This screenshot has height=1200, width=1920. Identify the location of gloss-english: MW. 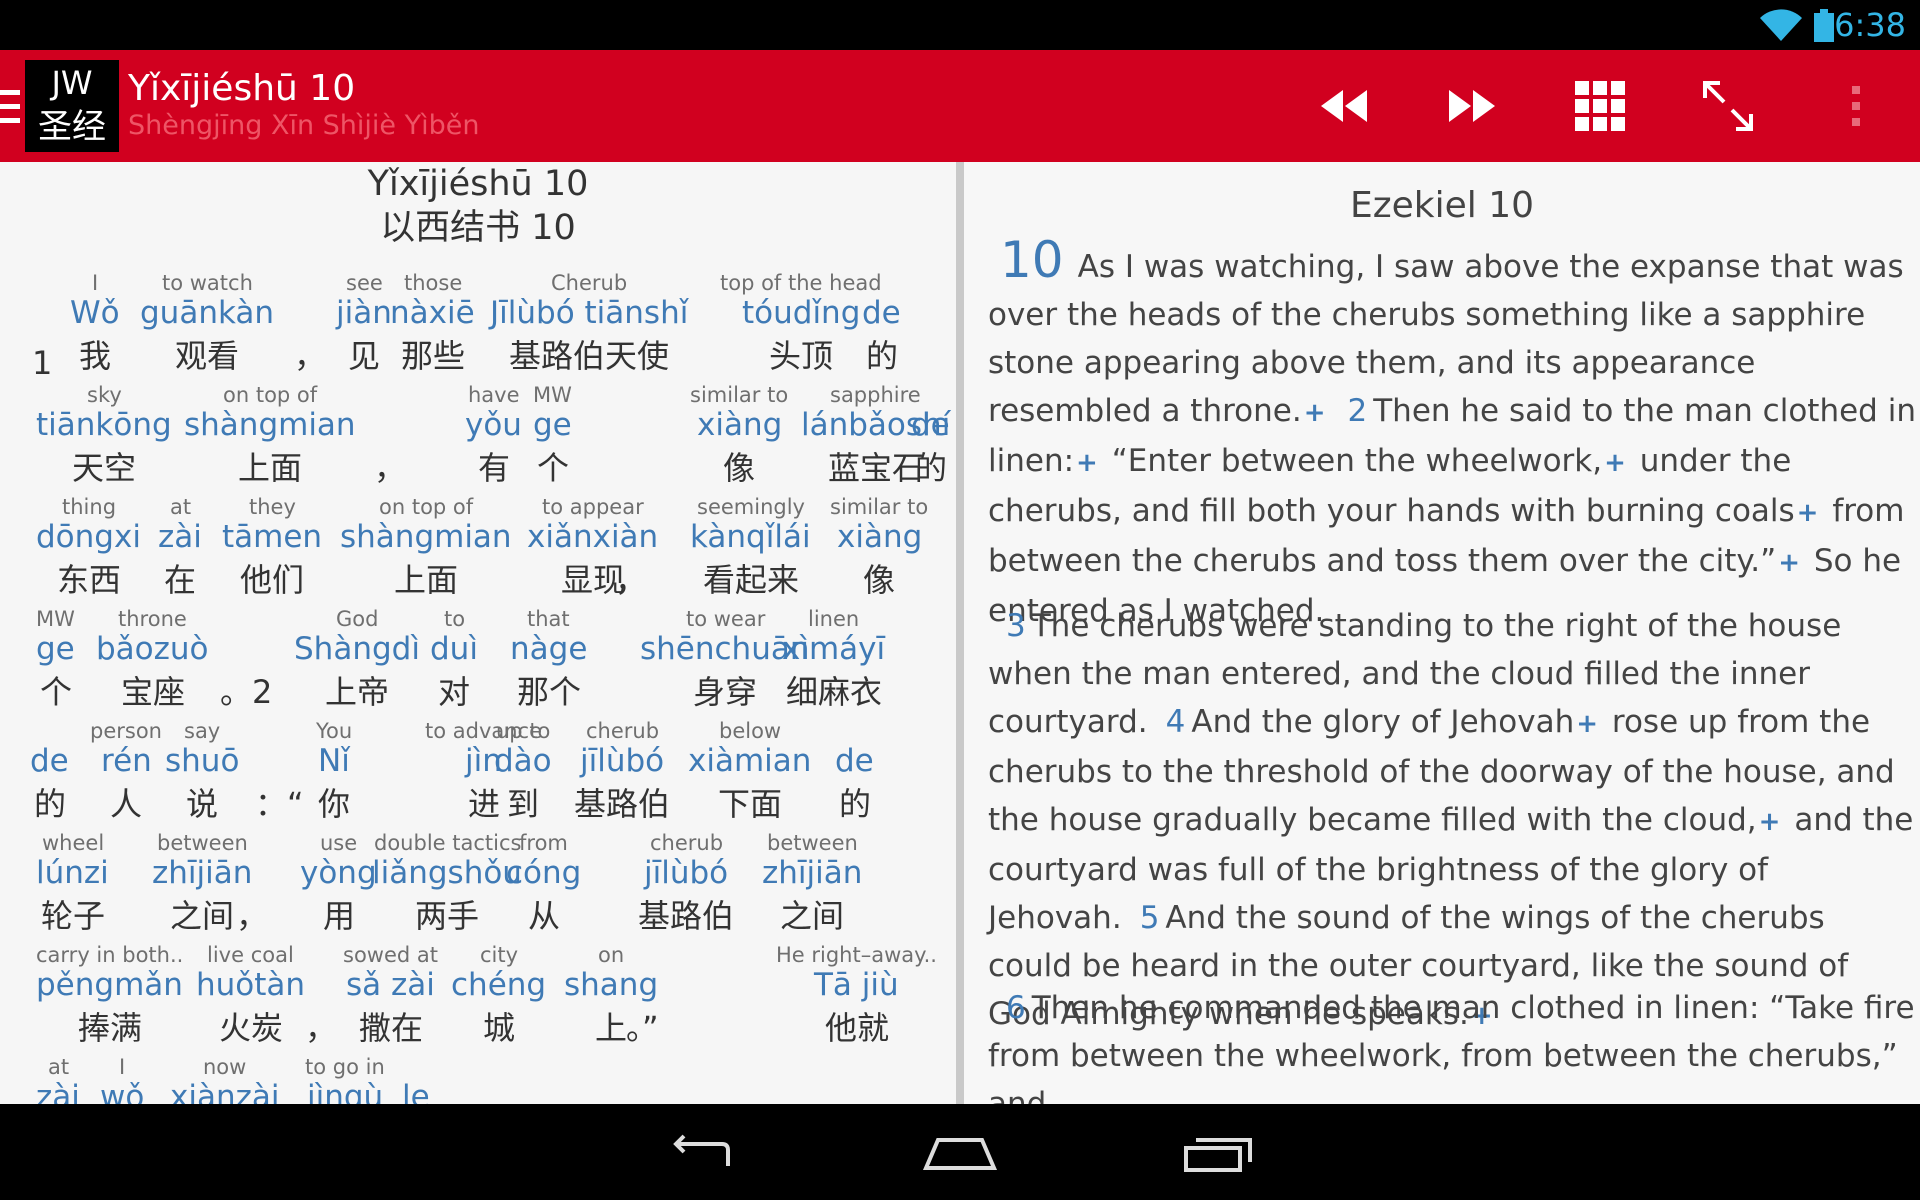
(552, 395).